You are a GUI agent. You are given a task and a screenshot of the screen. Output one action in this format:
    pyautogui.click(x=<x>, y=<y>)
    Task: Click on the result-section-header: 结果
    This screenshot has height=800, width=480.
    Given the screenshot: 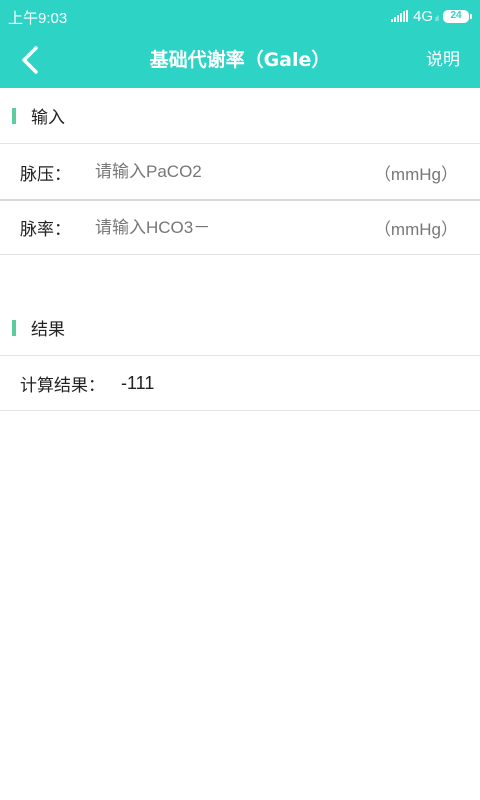 What is the action you would take?
    pyautogui.click(x=240, y=328)
    